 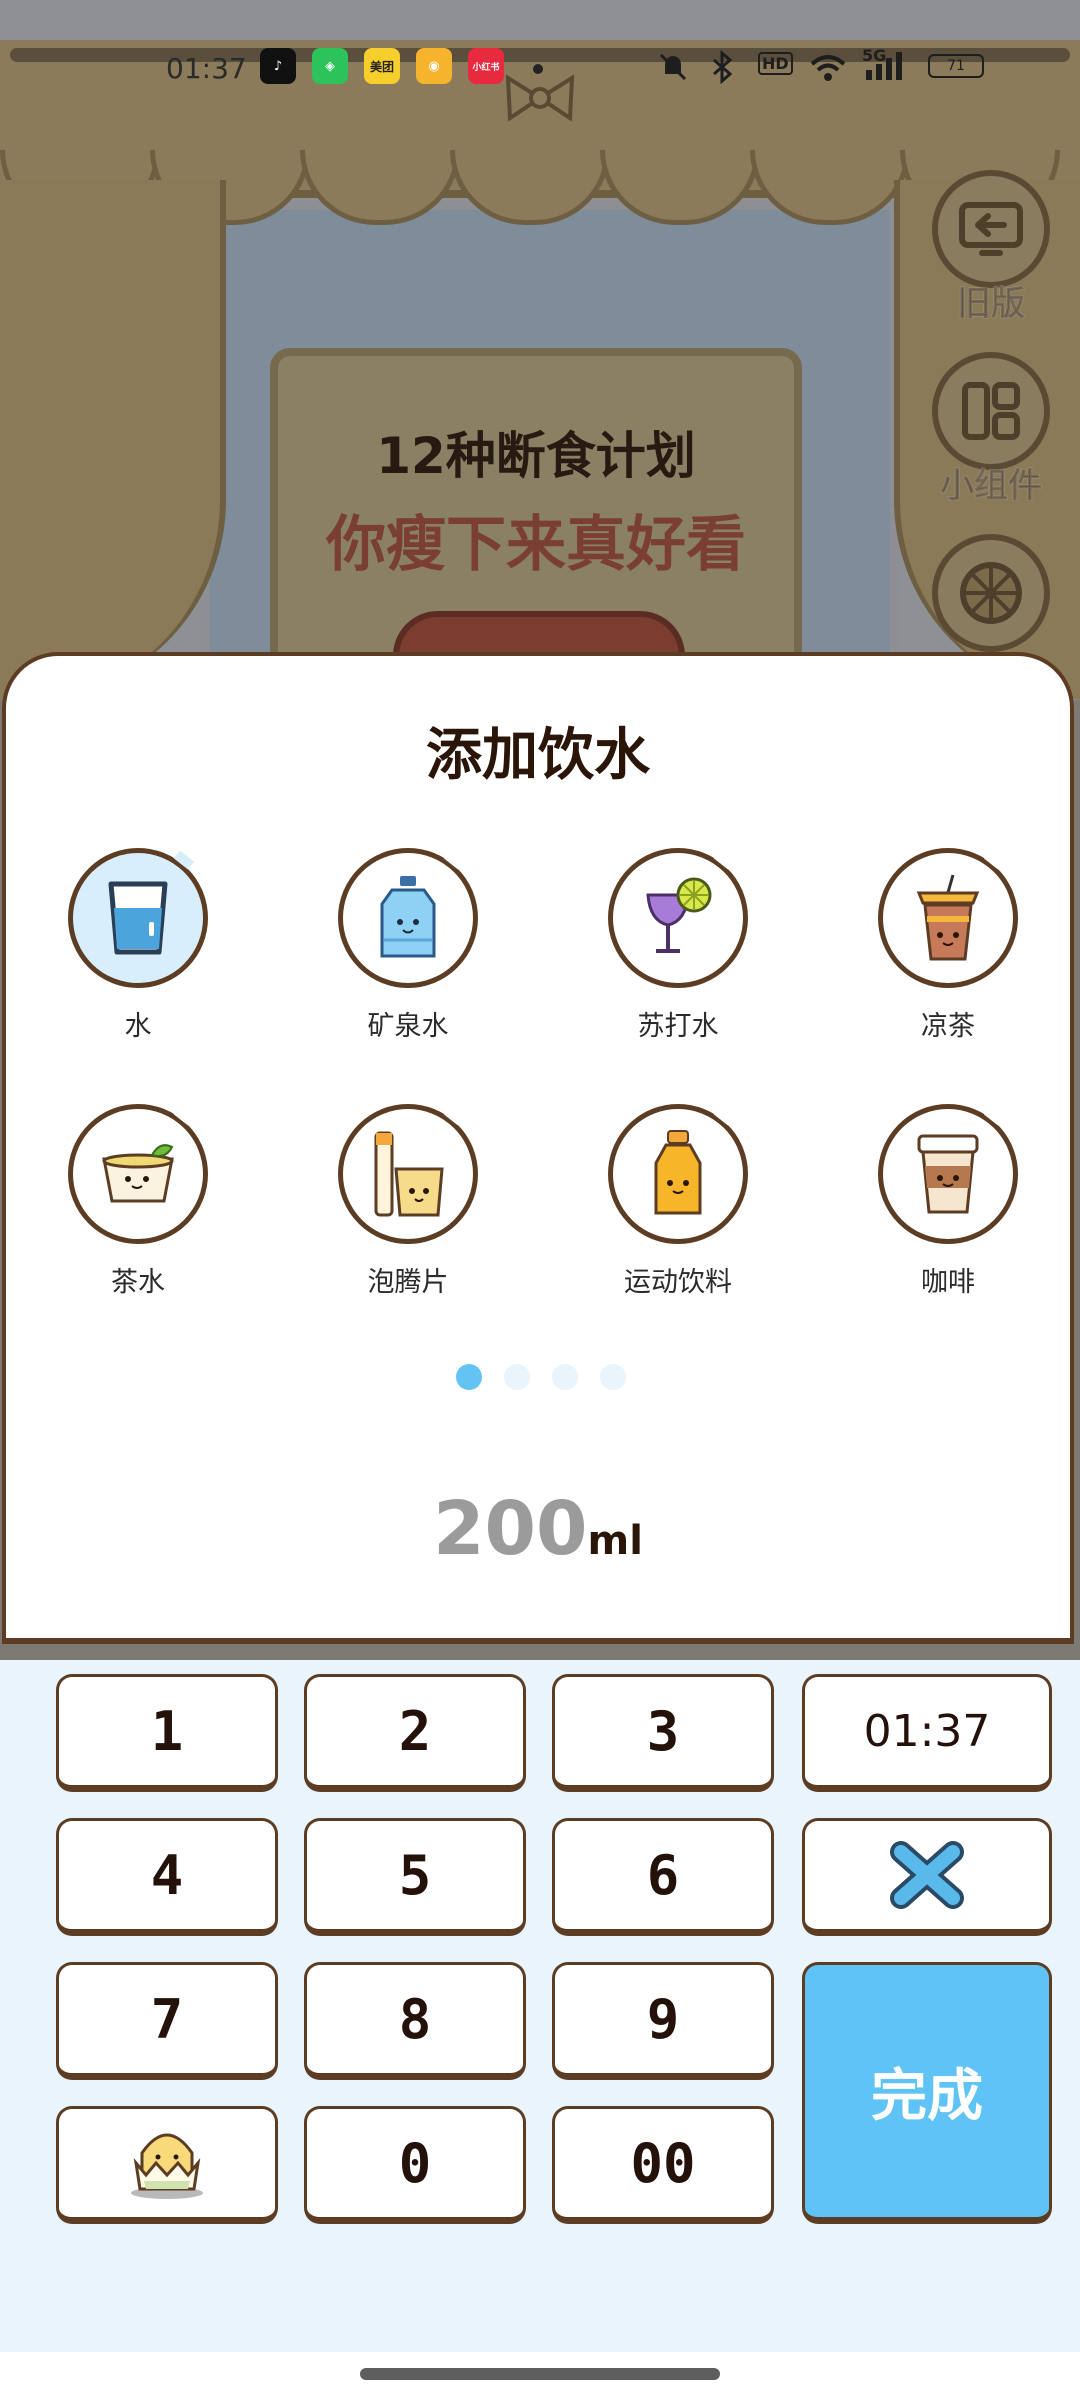 What do you see at coordinates (828, 68) in the screenshot?
I see `wifi-icon` at bounding box center [828, 68].